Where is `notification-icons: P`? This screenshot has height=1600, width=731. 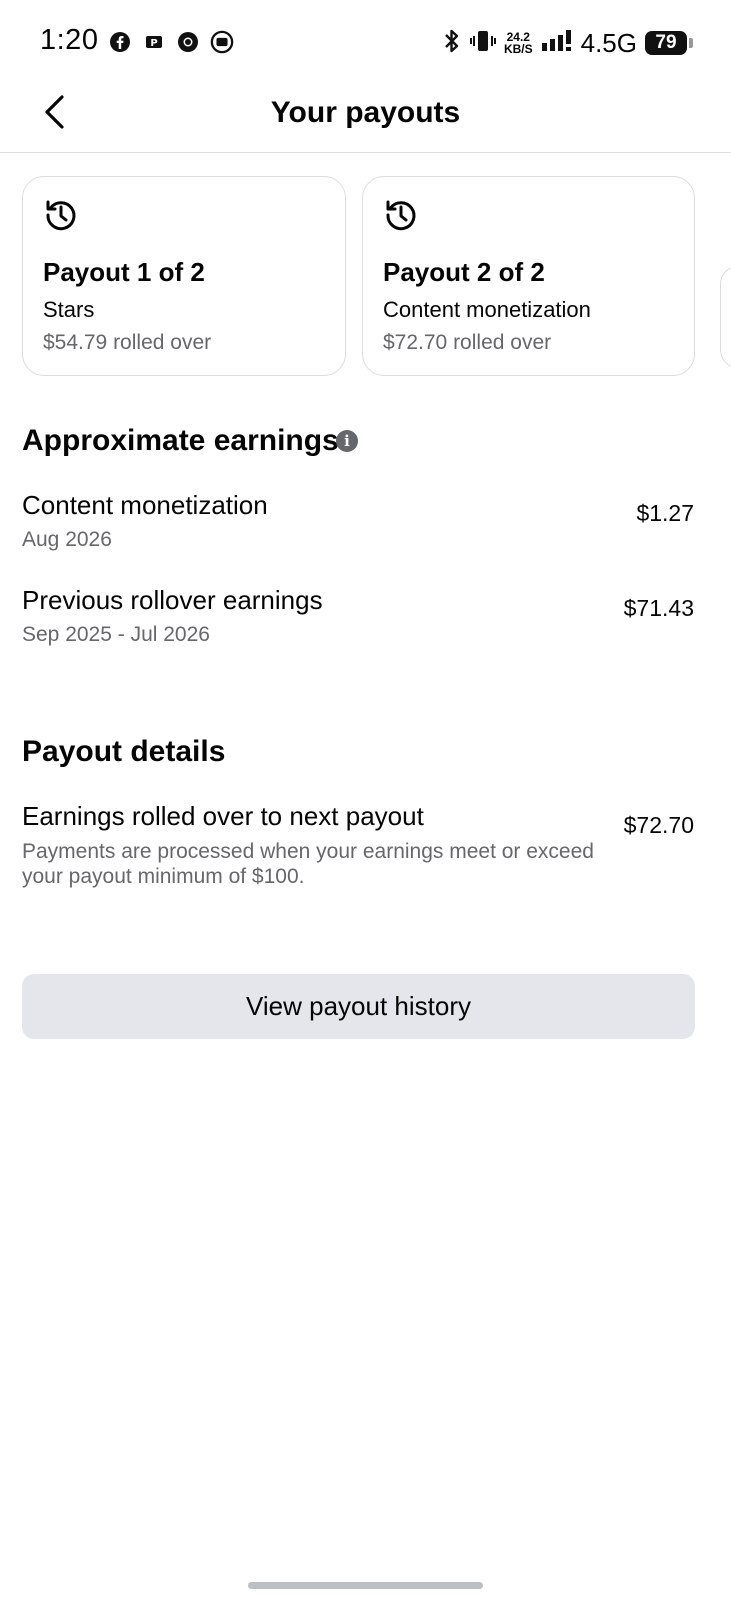
notification-icons: P is located at coordinates (171, 42).